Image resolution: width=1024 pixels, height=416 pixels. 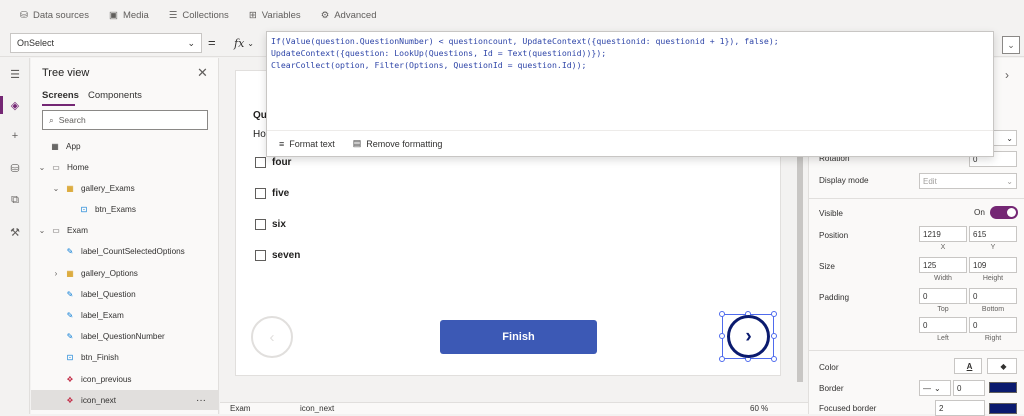 I want to click on equals-sign: =, so click(x=212, y=42).